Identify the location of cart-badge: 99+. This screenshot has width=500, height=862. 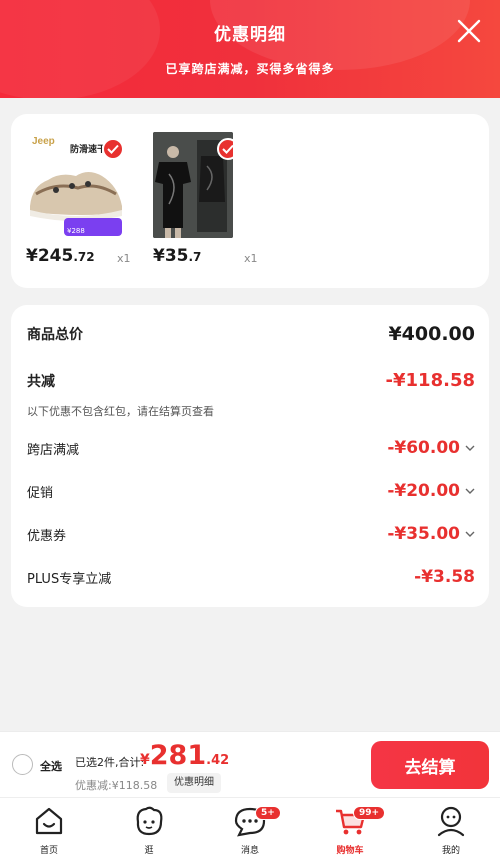
(369, 813).